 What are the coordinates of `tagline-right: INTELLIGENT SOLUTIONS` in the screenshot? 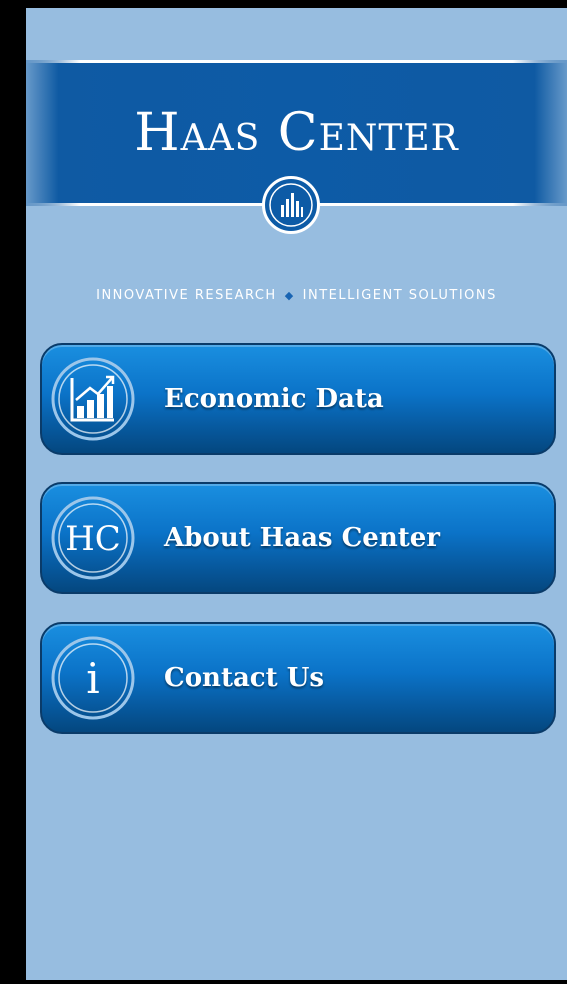 It's located at (399, 295).